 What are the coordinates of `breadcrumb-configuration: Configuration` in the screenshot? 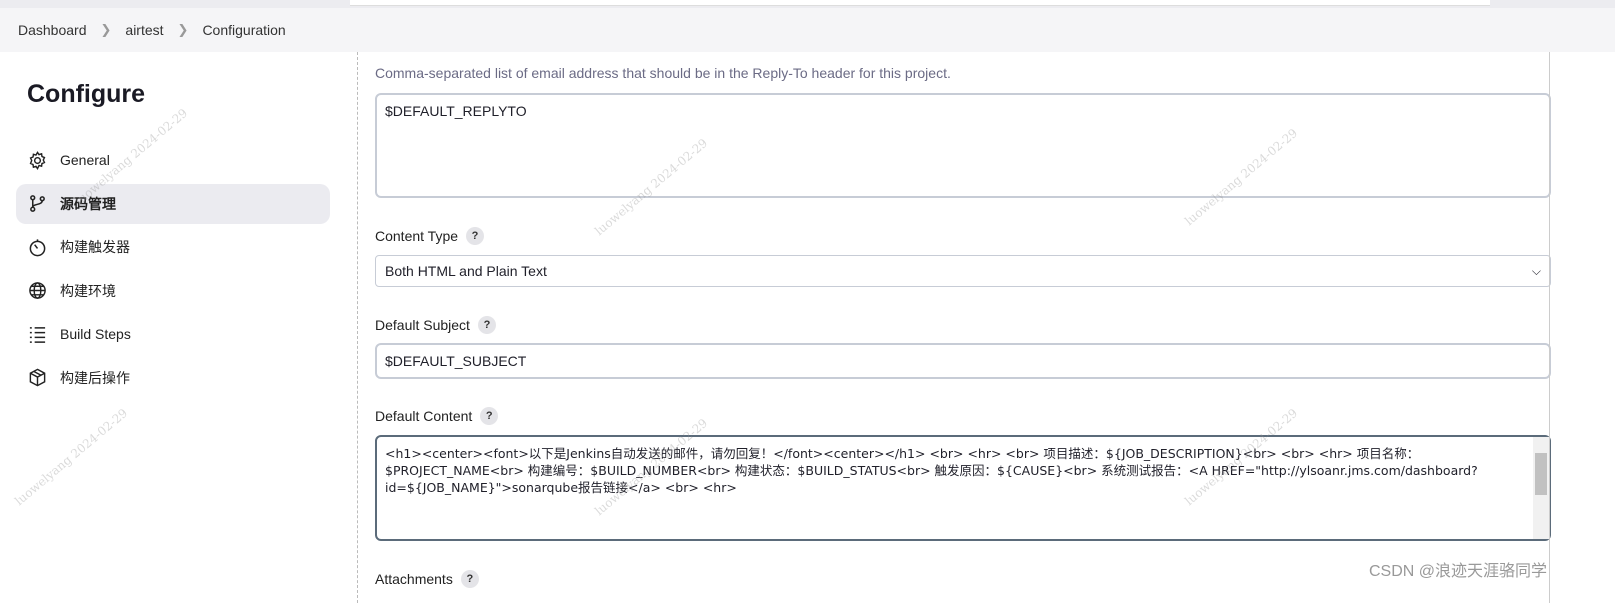 It's located at (243, 30).